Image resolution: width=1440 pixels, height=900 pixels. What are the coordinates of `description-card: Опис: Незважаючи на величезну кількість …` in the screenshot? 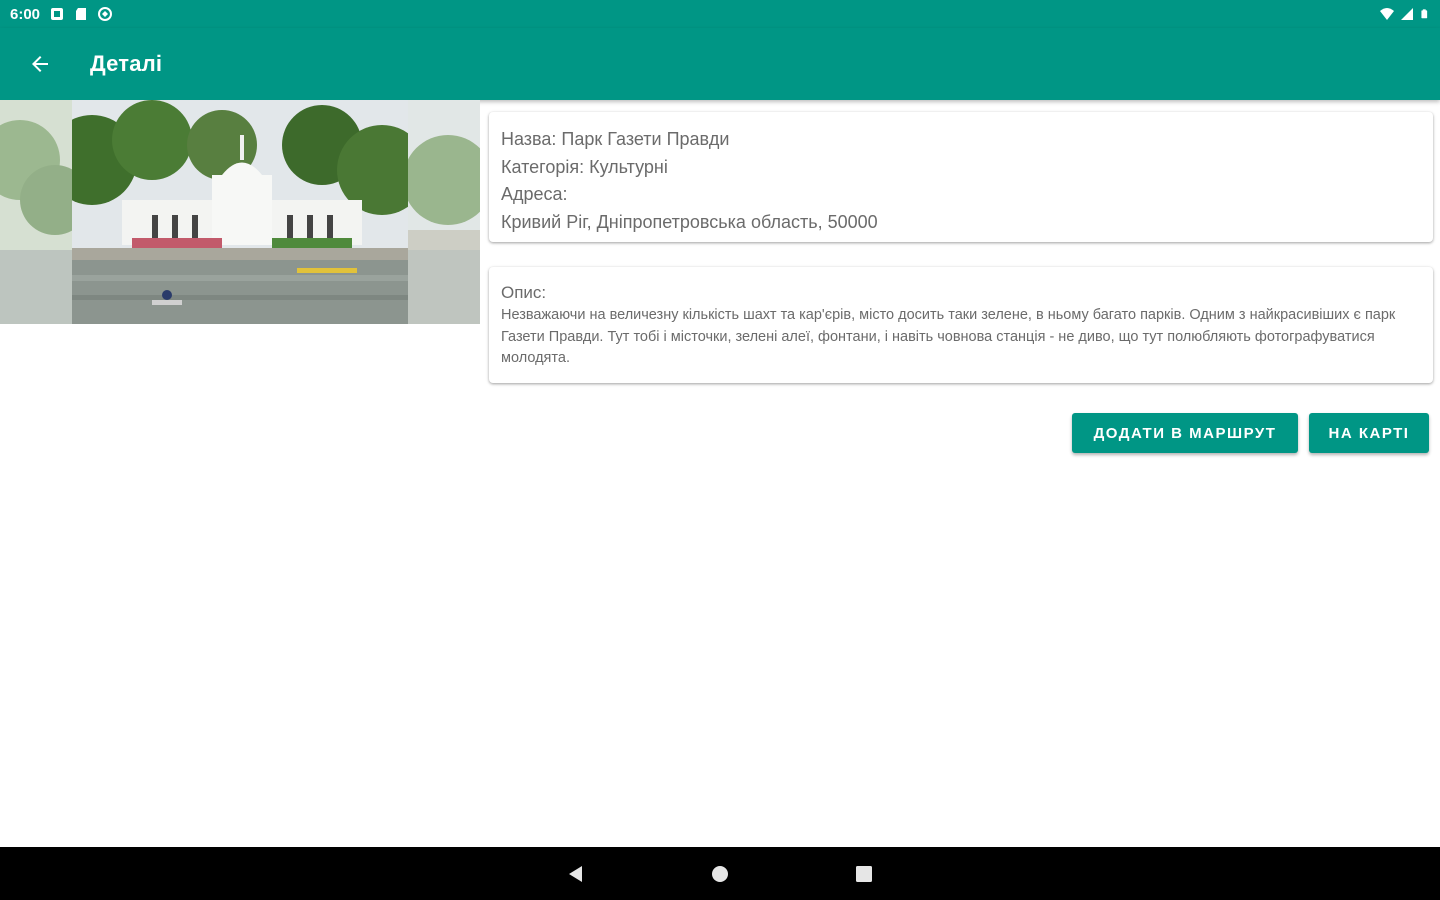 It's located at (961, 325).